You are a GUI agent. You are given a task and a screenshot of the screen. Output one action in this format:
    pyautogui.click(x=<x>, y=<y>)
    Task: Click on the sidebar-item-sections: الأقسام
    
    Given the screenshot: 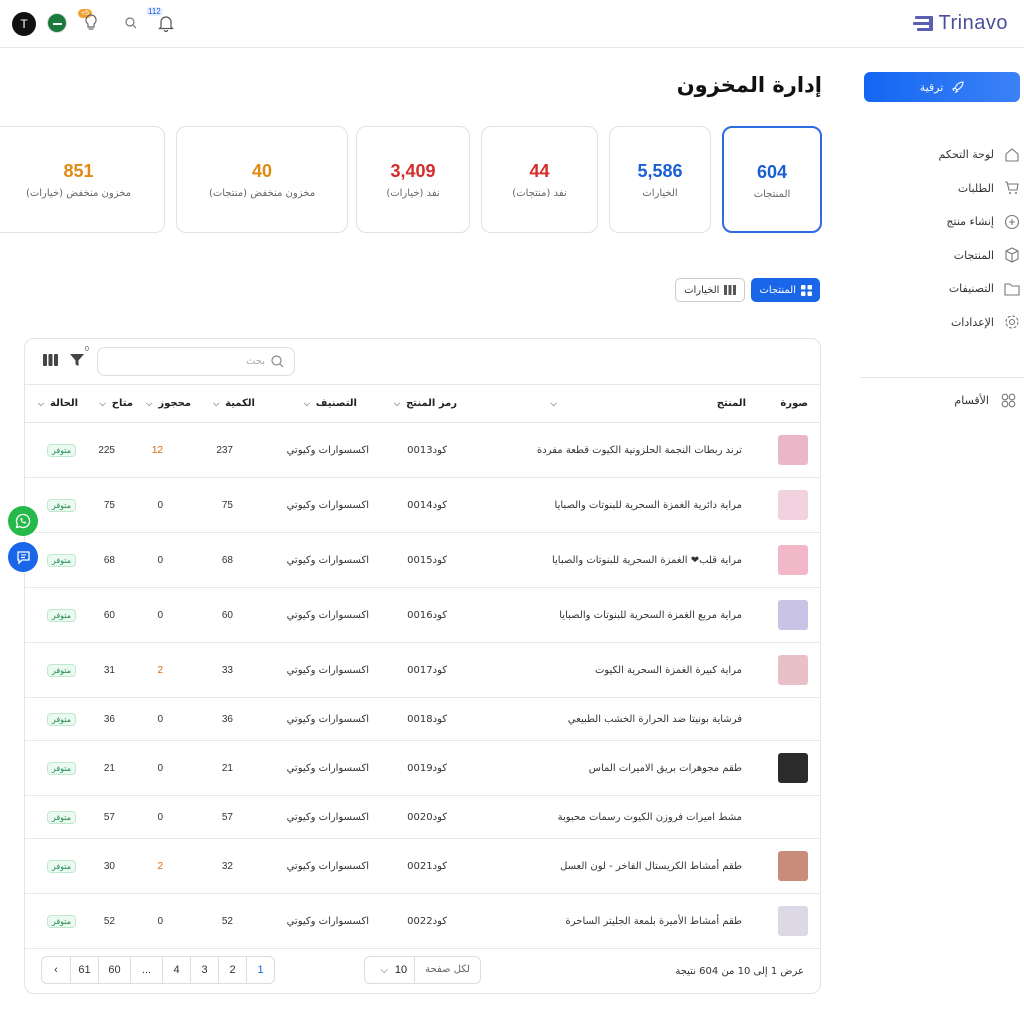 What is the action you would take?
    pyautogui.click(x=942, y=400)
    